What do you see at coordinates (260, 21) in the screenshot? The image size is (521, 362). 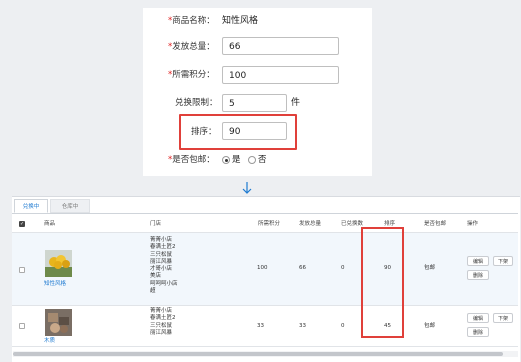 I see `product-name-row: *商品名称： 知性风格` at bounding box center [260, 21].